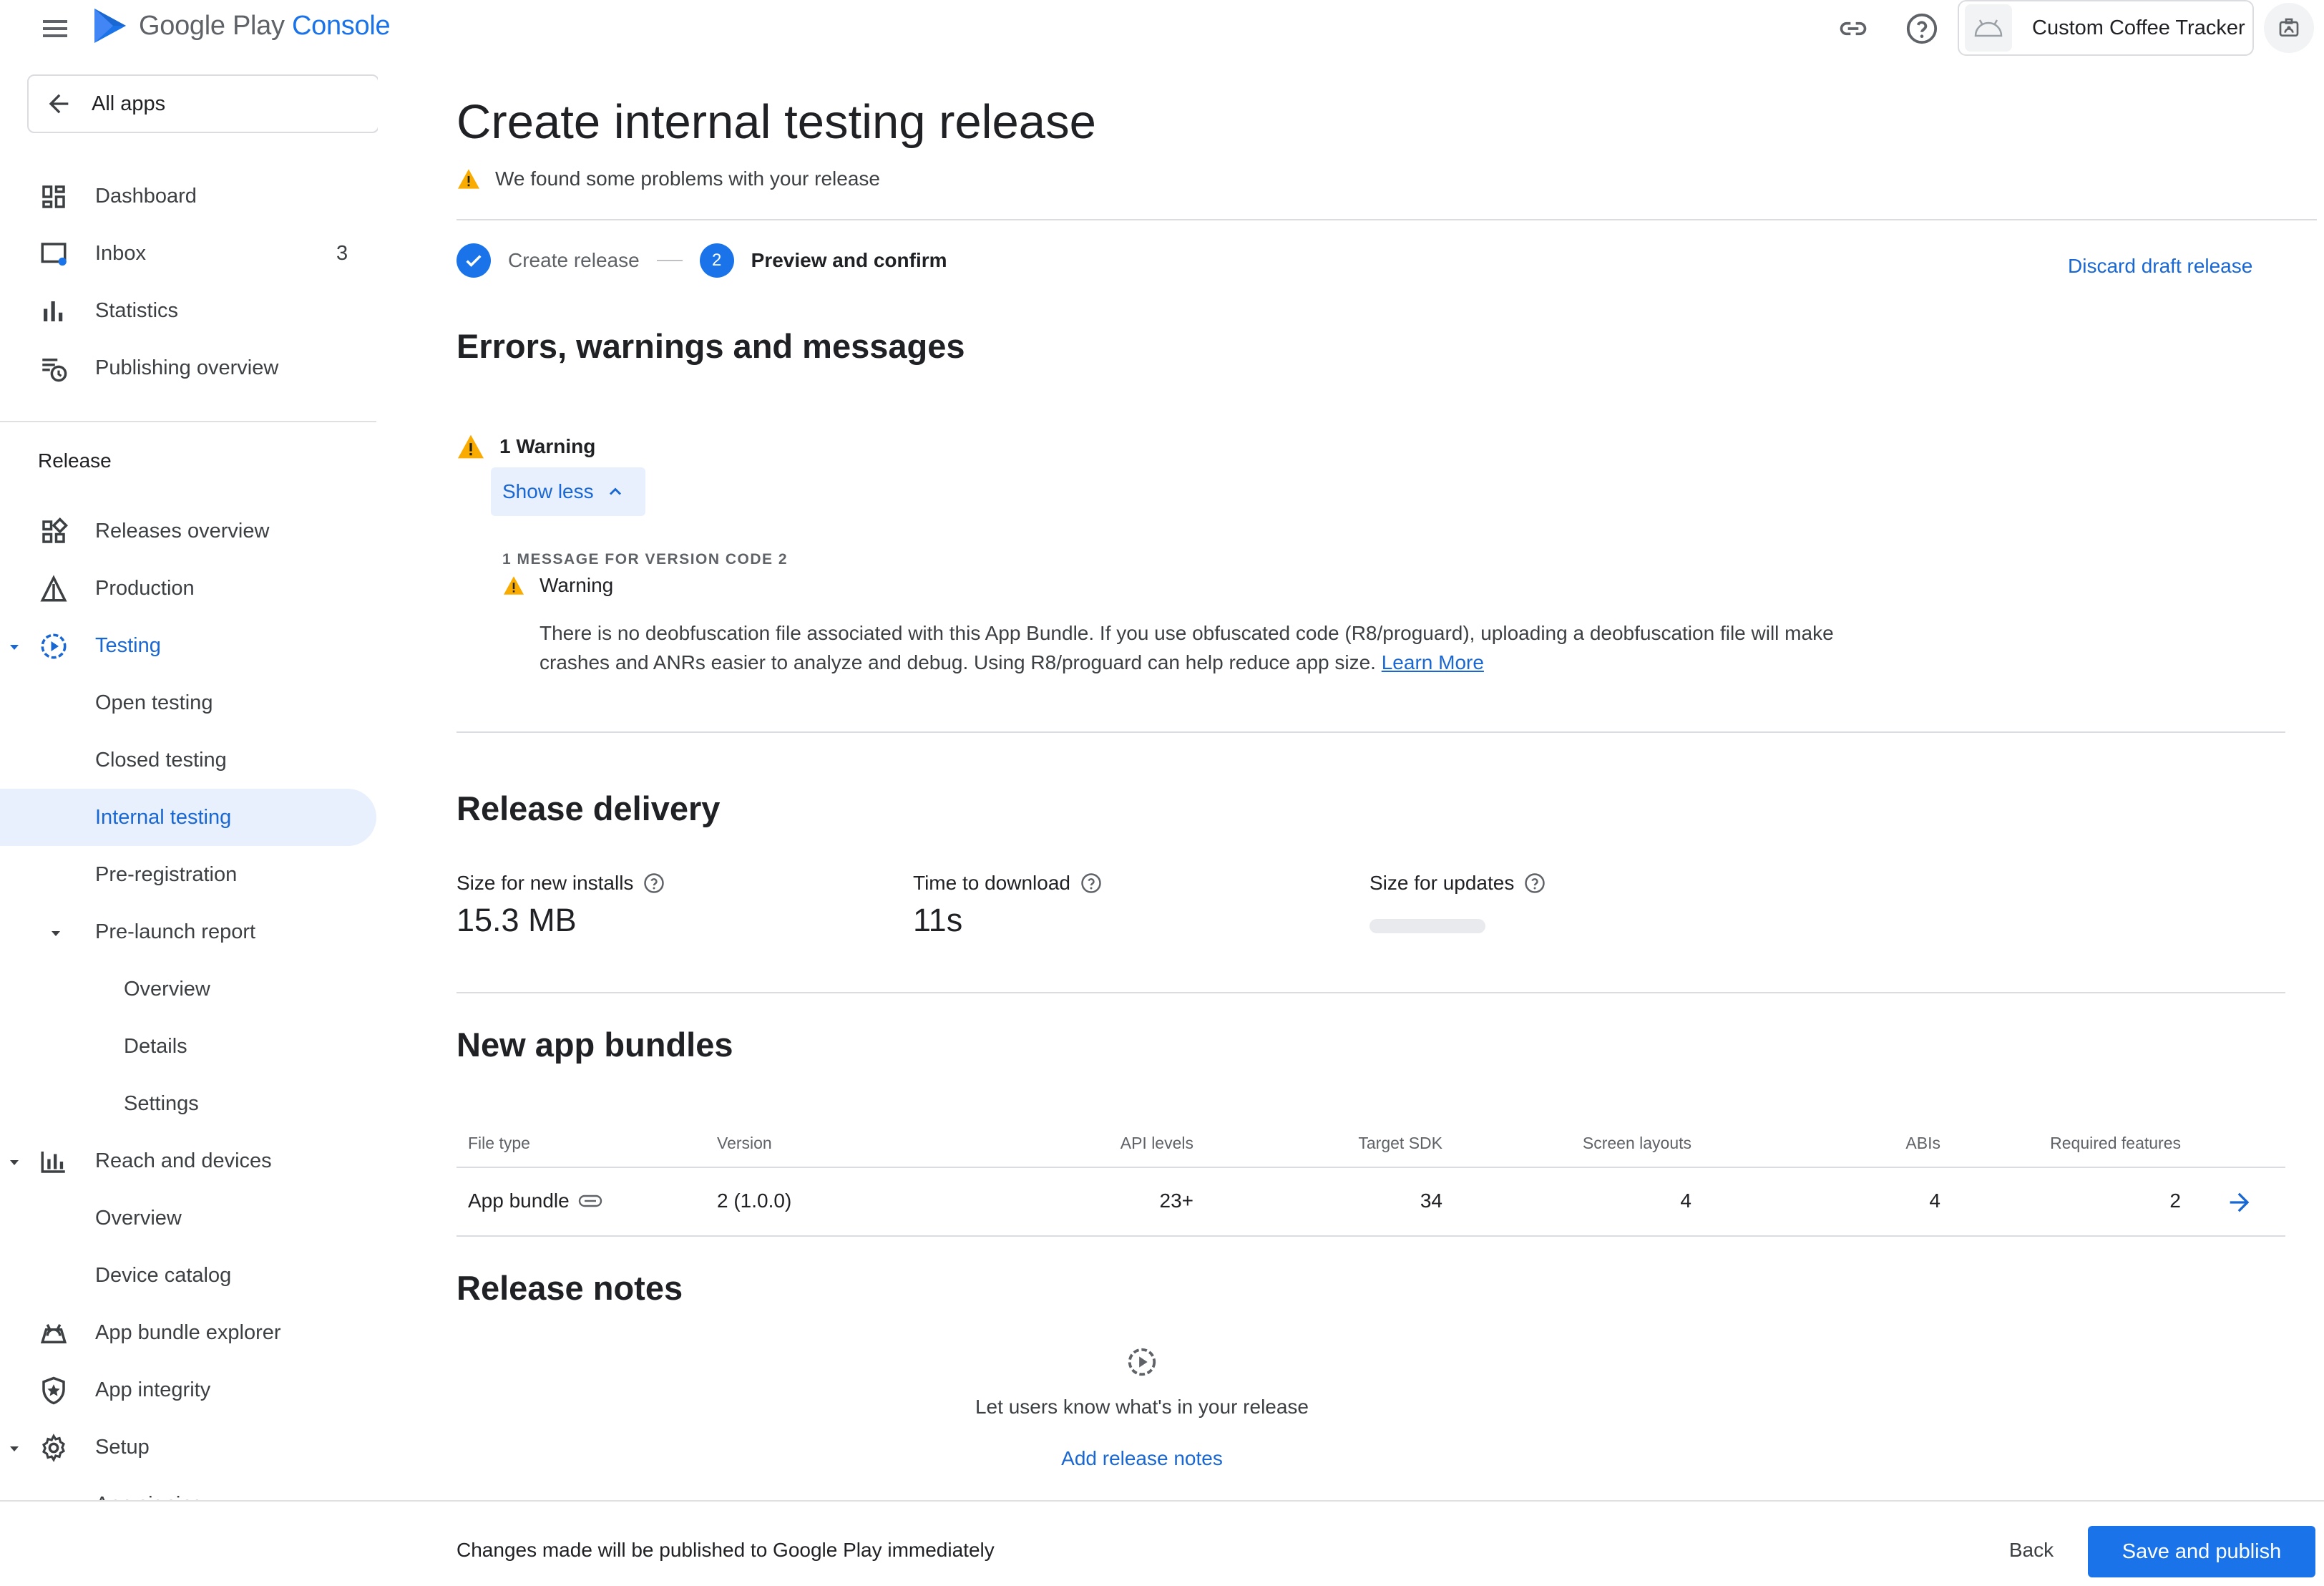  Describe the element at coordinates (2160, 266) in the screenshot. I see `discard-draft-button: Discard draft release` at that location.